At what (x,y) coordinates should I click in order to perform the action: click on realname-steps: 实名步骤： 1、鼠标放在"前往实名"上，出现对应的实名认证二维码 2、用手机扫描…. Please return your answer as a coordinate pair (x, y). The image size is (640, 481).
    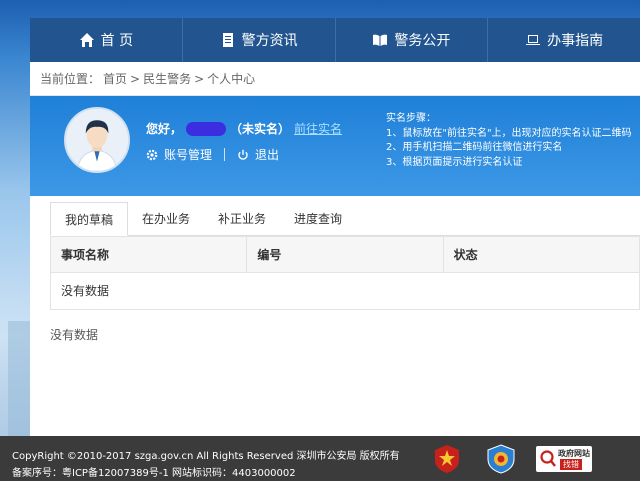
    Looking at the image, I should click on (509, 141).